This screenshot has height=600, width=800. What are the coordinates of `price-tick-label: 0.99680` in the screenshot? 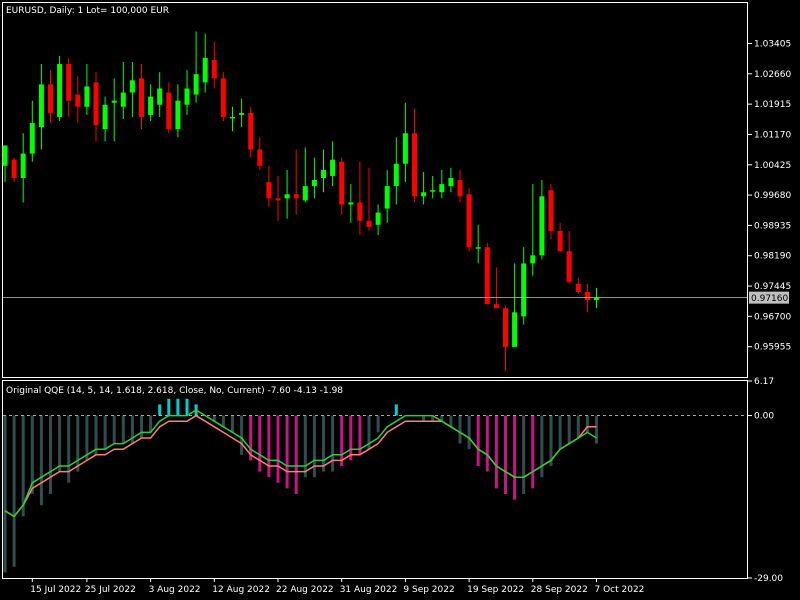 It's located at (772, 196).